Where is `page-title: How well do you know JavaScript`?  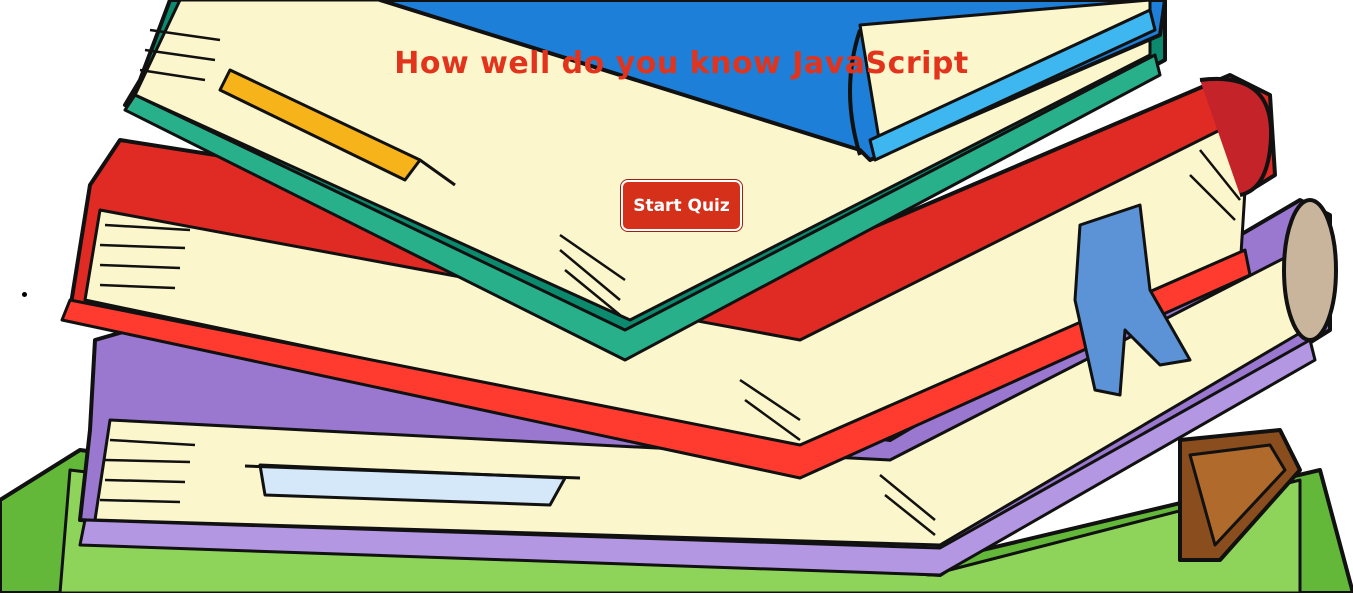 page-title: How well do you know JavaScript is located at coordinates (681, 63).